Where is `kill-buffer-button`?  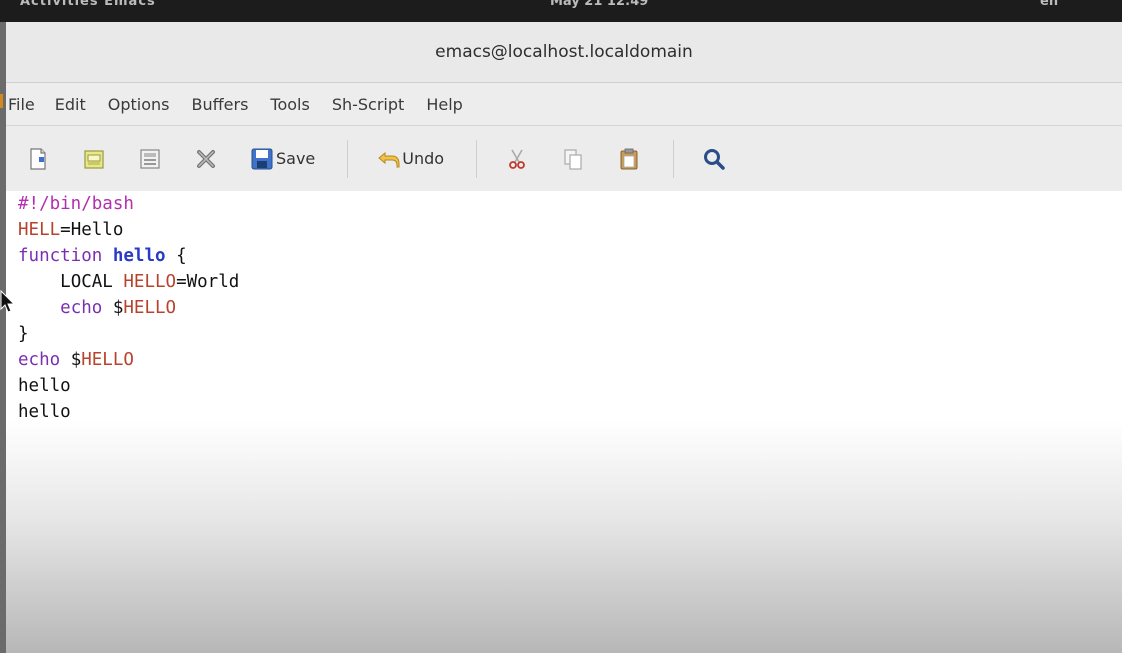 kill-buffer-button is located at coordinates (206, 159).